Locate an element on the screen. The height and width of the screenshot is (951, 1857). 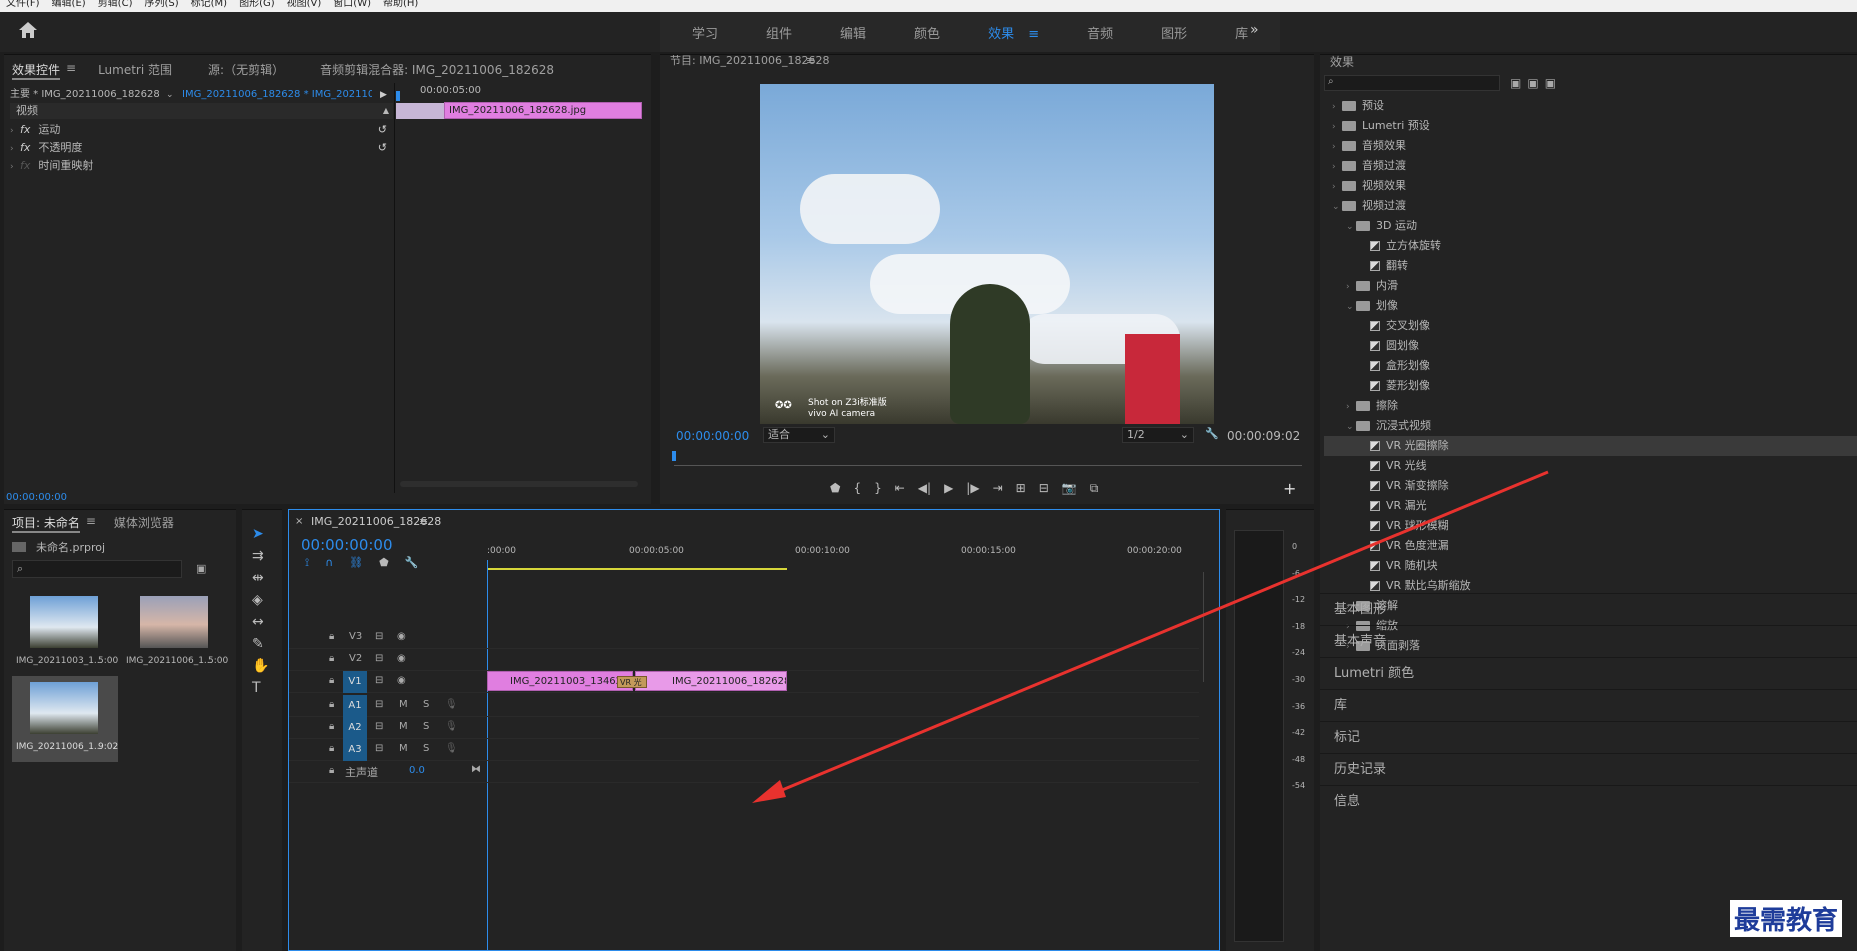
ec-play-arrow-icon: ▶ is located at coordinates (383, 95).